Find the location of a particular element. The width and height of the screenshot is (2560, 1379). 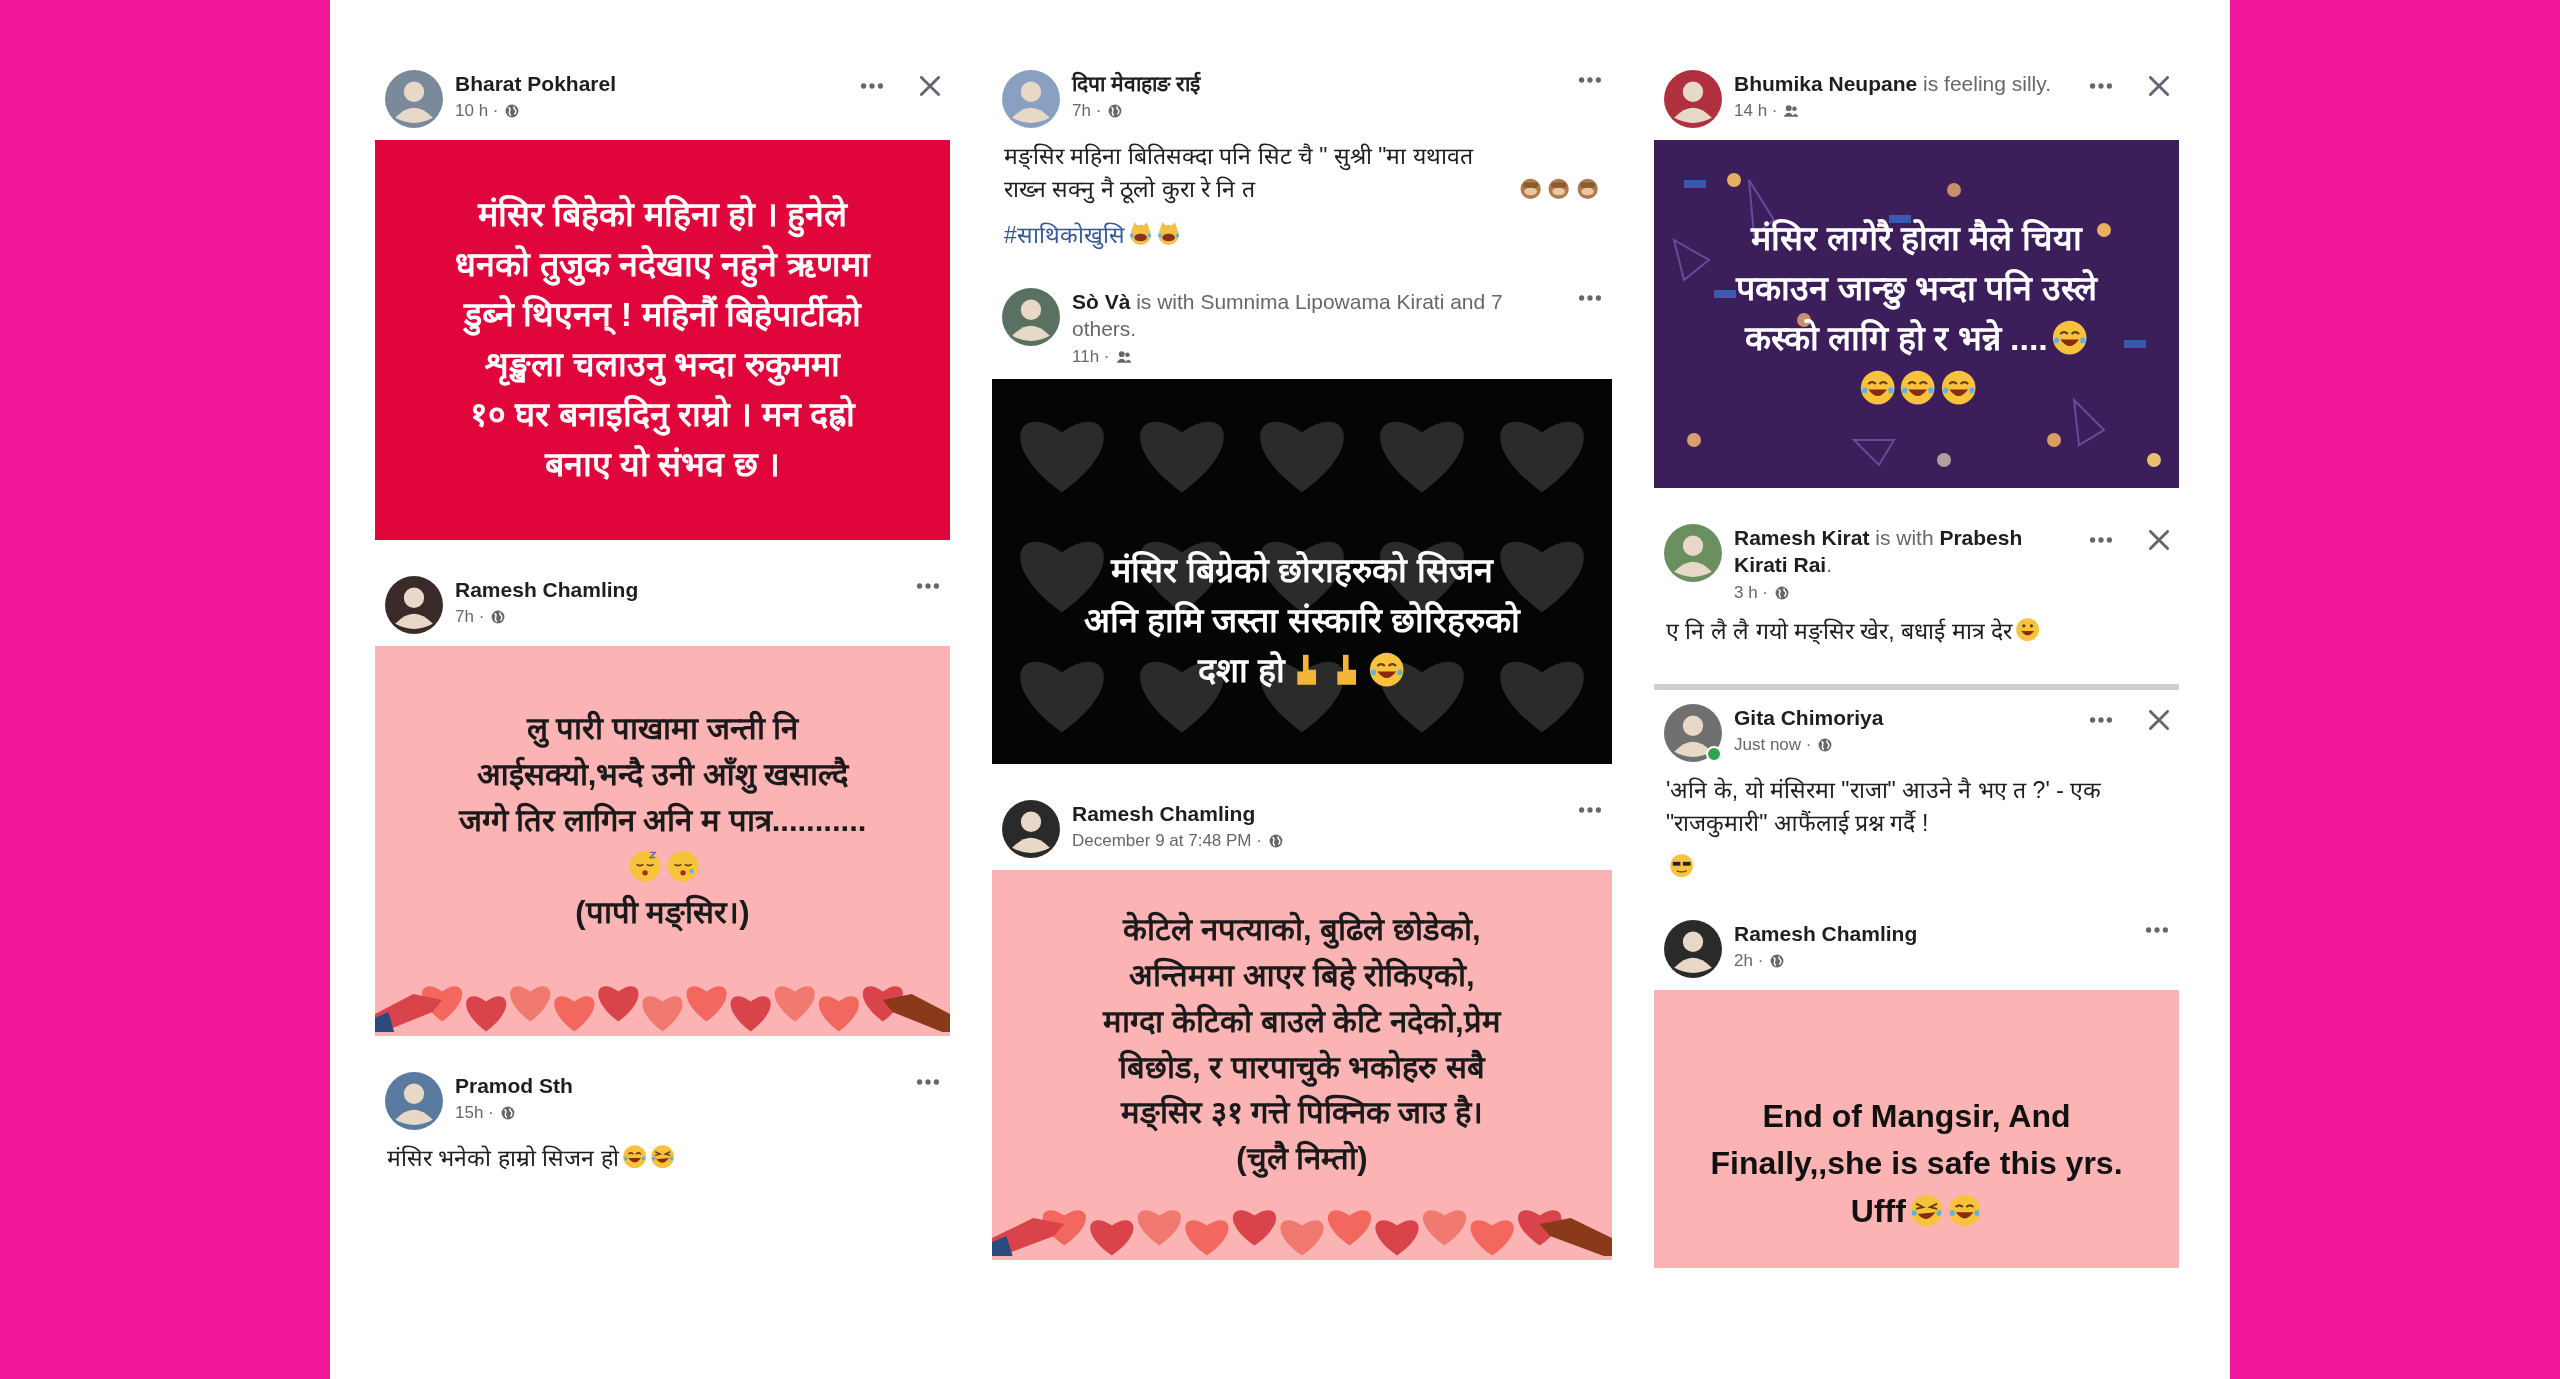

card-text: केटिले नपत्याको, बुढिले छोडेको, is located at coordinates (1302, 930).